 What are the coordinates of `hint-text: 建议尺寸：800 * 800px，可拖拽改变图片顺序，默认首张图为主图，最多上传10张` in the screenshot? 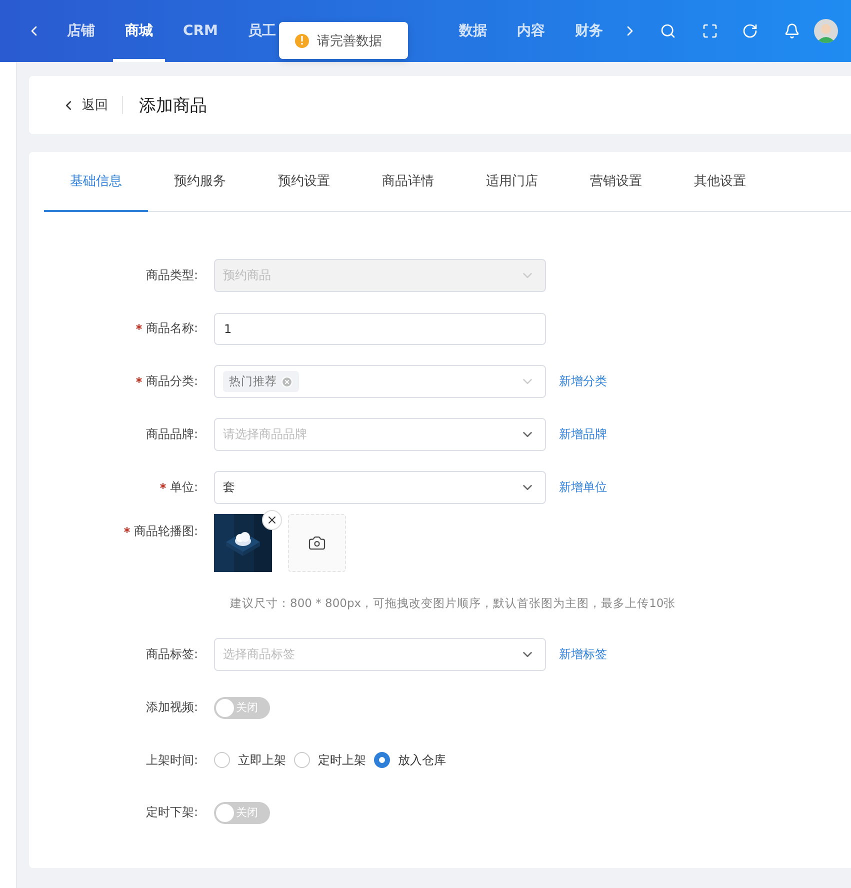 It's located at (453, 603).